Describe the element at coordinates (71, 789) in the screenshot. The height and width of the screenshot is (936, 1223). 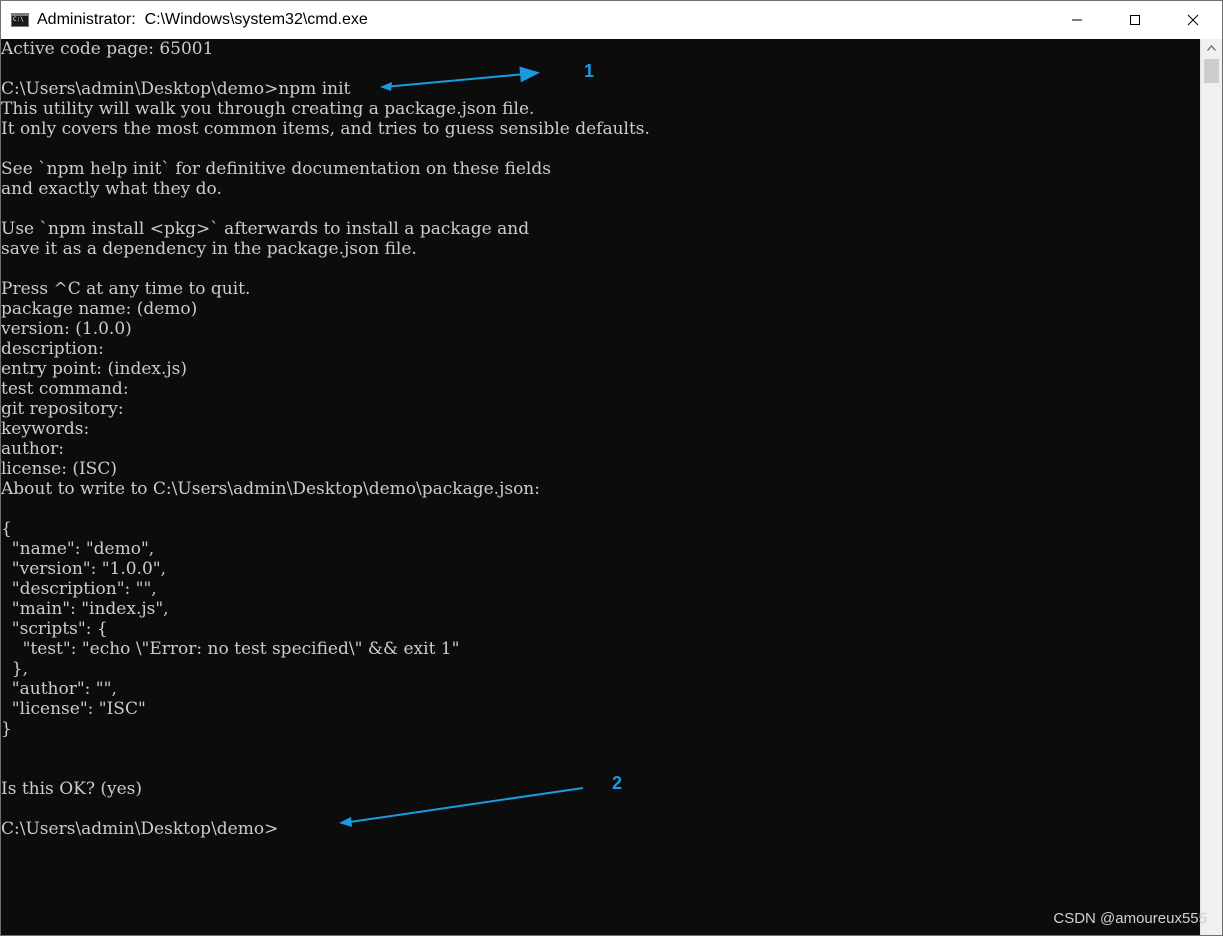
I see `console-line: Is this OK? (yes)` at that location.